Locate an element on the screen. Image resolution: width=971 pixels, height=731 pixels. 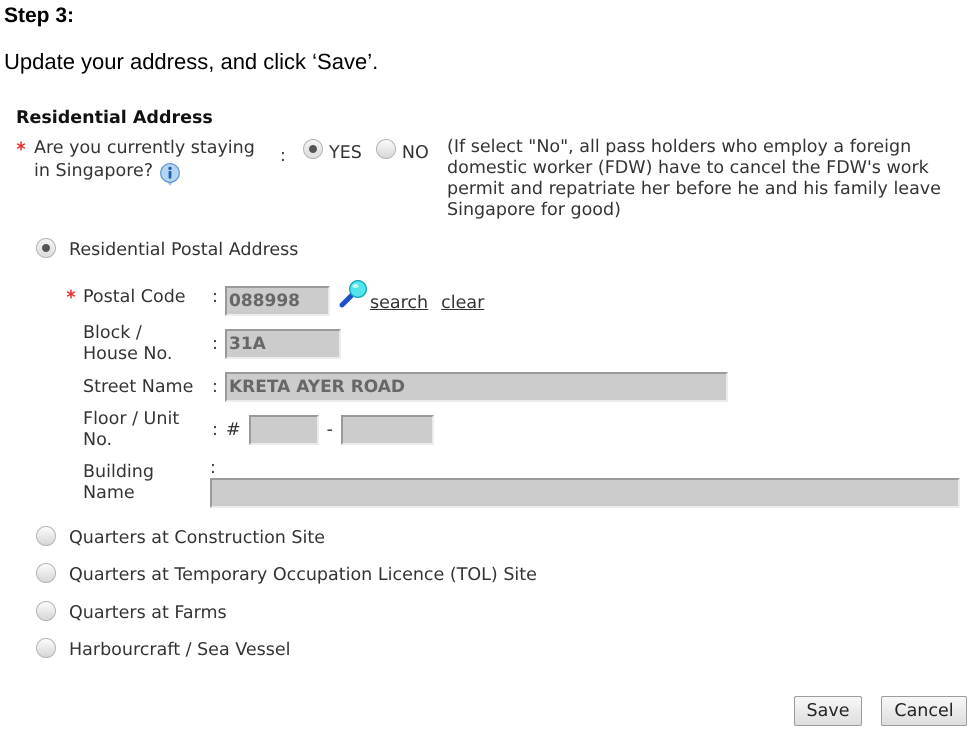
field-label: Floor / Unit No. is located at coordinates (131, 430).